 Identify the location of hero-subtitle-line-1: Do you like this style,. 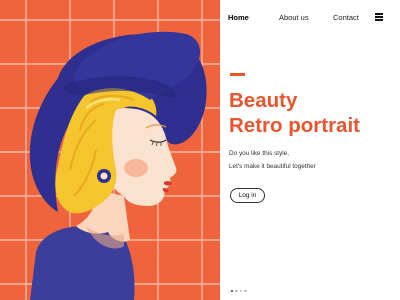
(259, 153).